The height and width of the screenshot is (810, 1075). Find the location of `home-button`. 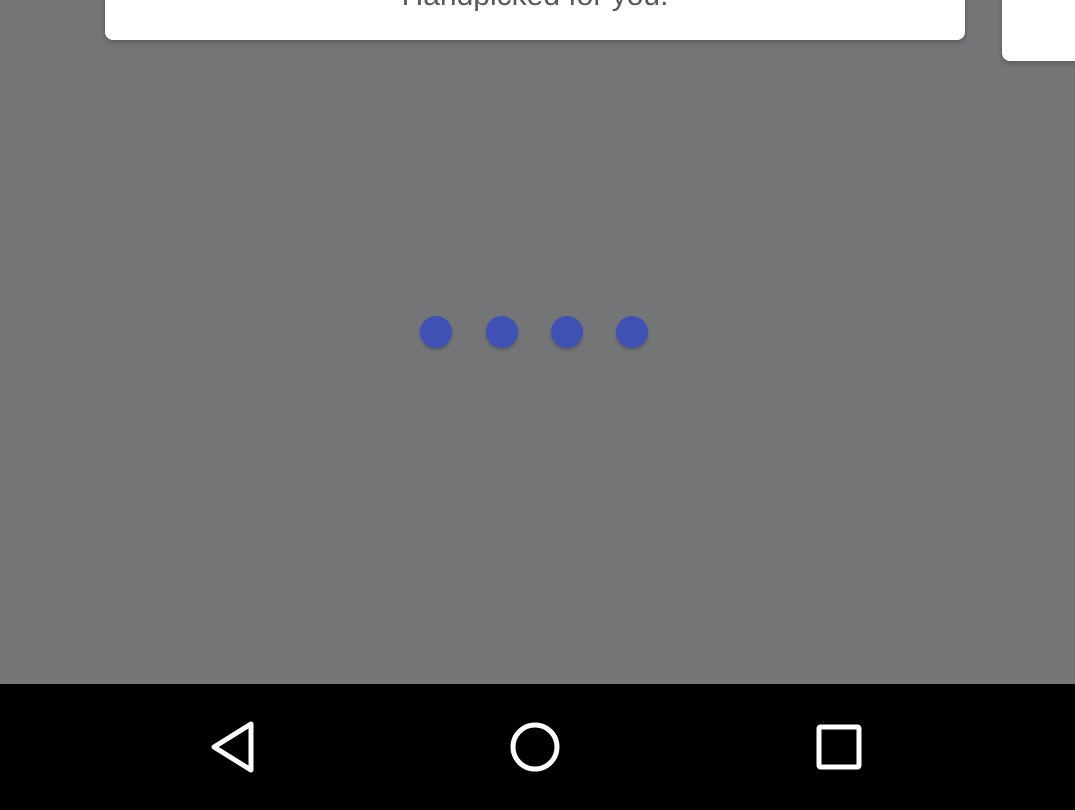

home-button is located at coordinates (535, 747).